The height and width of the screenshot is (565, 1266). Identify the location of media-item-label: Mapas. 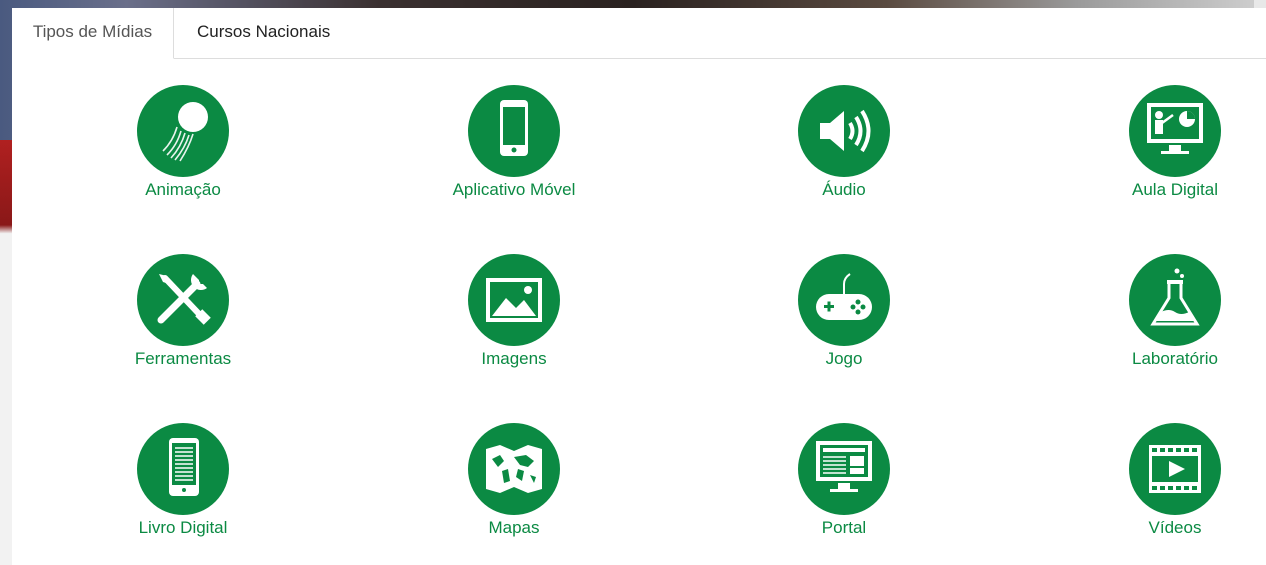
(514, 527).